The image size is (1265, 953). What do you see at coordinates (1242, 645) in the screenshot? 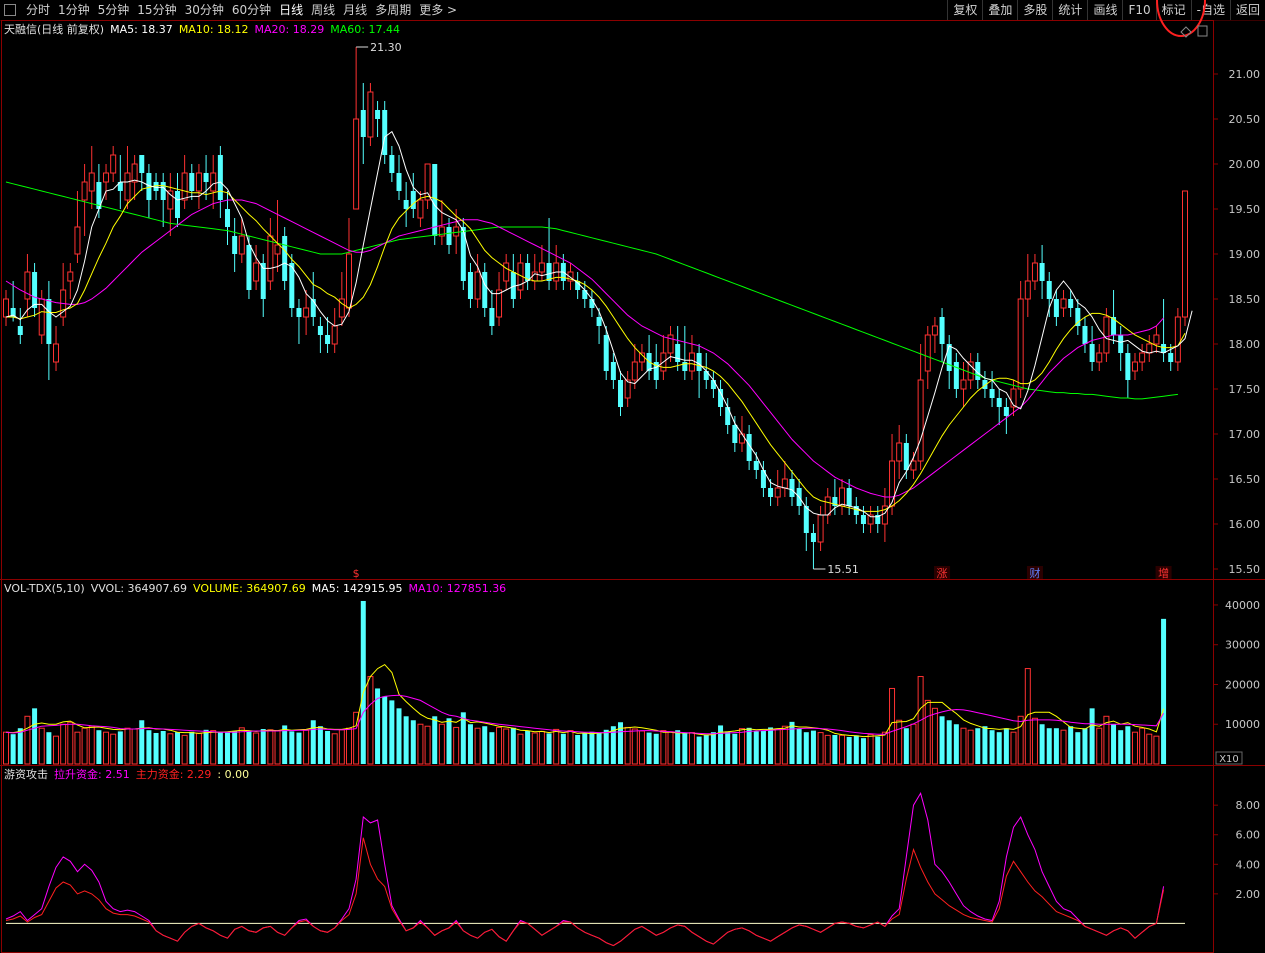
I see `volume-tick-label: 30000` at bounding box center [1242, 645].